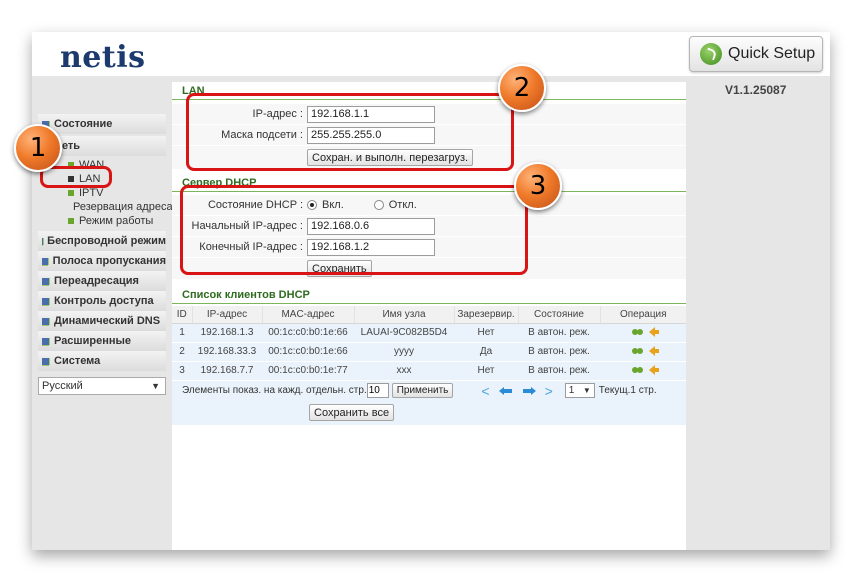  What do you see at coordinates (522, 88) in the screenshot?
I see `step-badge-2: 2` at bounding box center [522, 88].